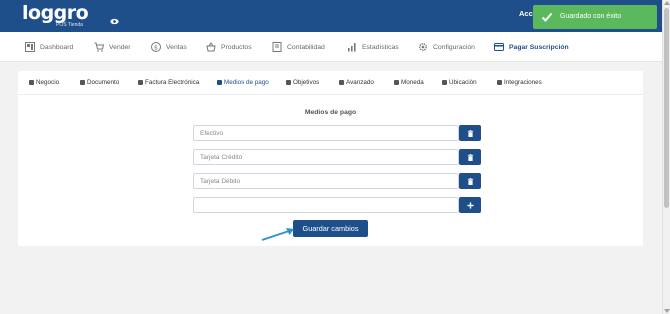  What do you see at coordinates (499, 82) in the screenshot?
I see `link-icon` at bounding box center [499, 82].